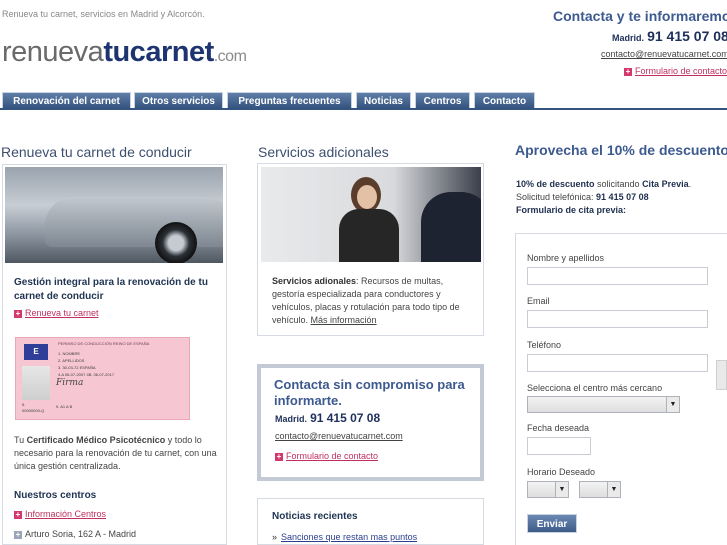 Image resolution: width=727 pixels, height=545 pixels. I want to click on license-header: PERMISO DE CONDUCCIÓN REINO DE ESPAÑA, so click(104, 343).